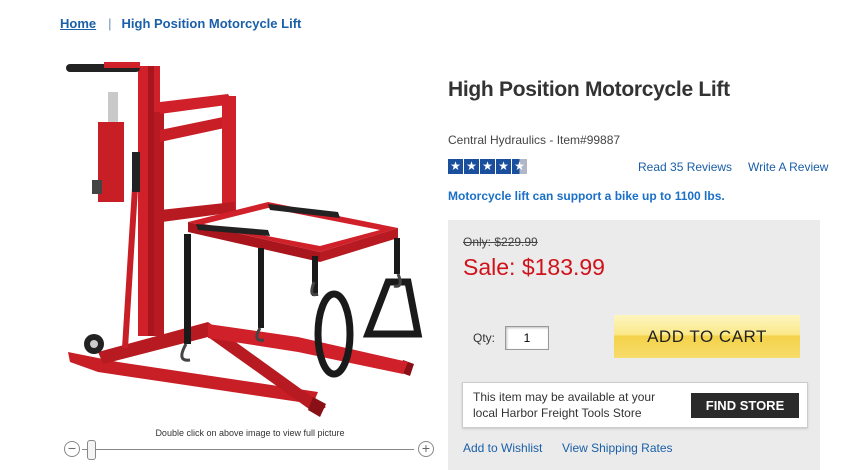  I want to click on sale-price: Sale: $183.99, so click(534, 267).